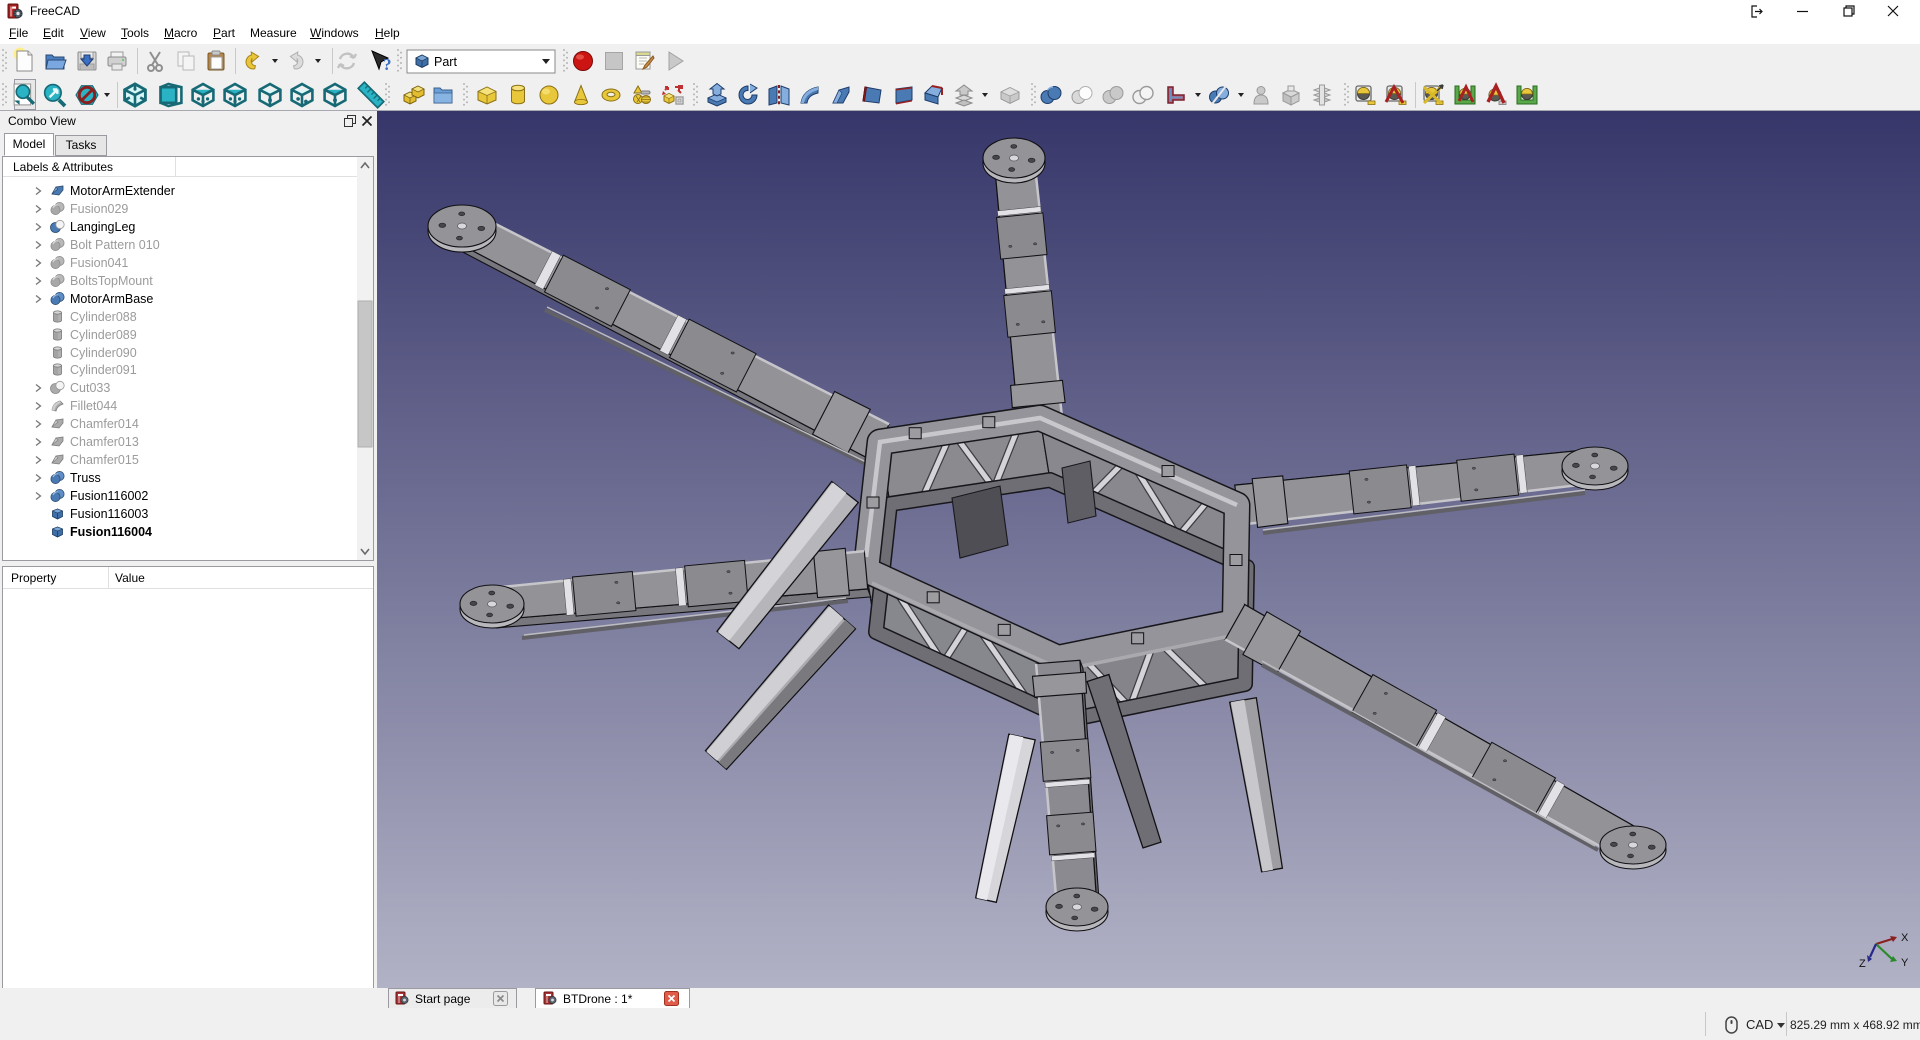  What do you see at coordinates (1905, 963) in the screenshot?
I see `svg-text: Y` at bounding box center [1905, 963].